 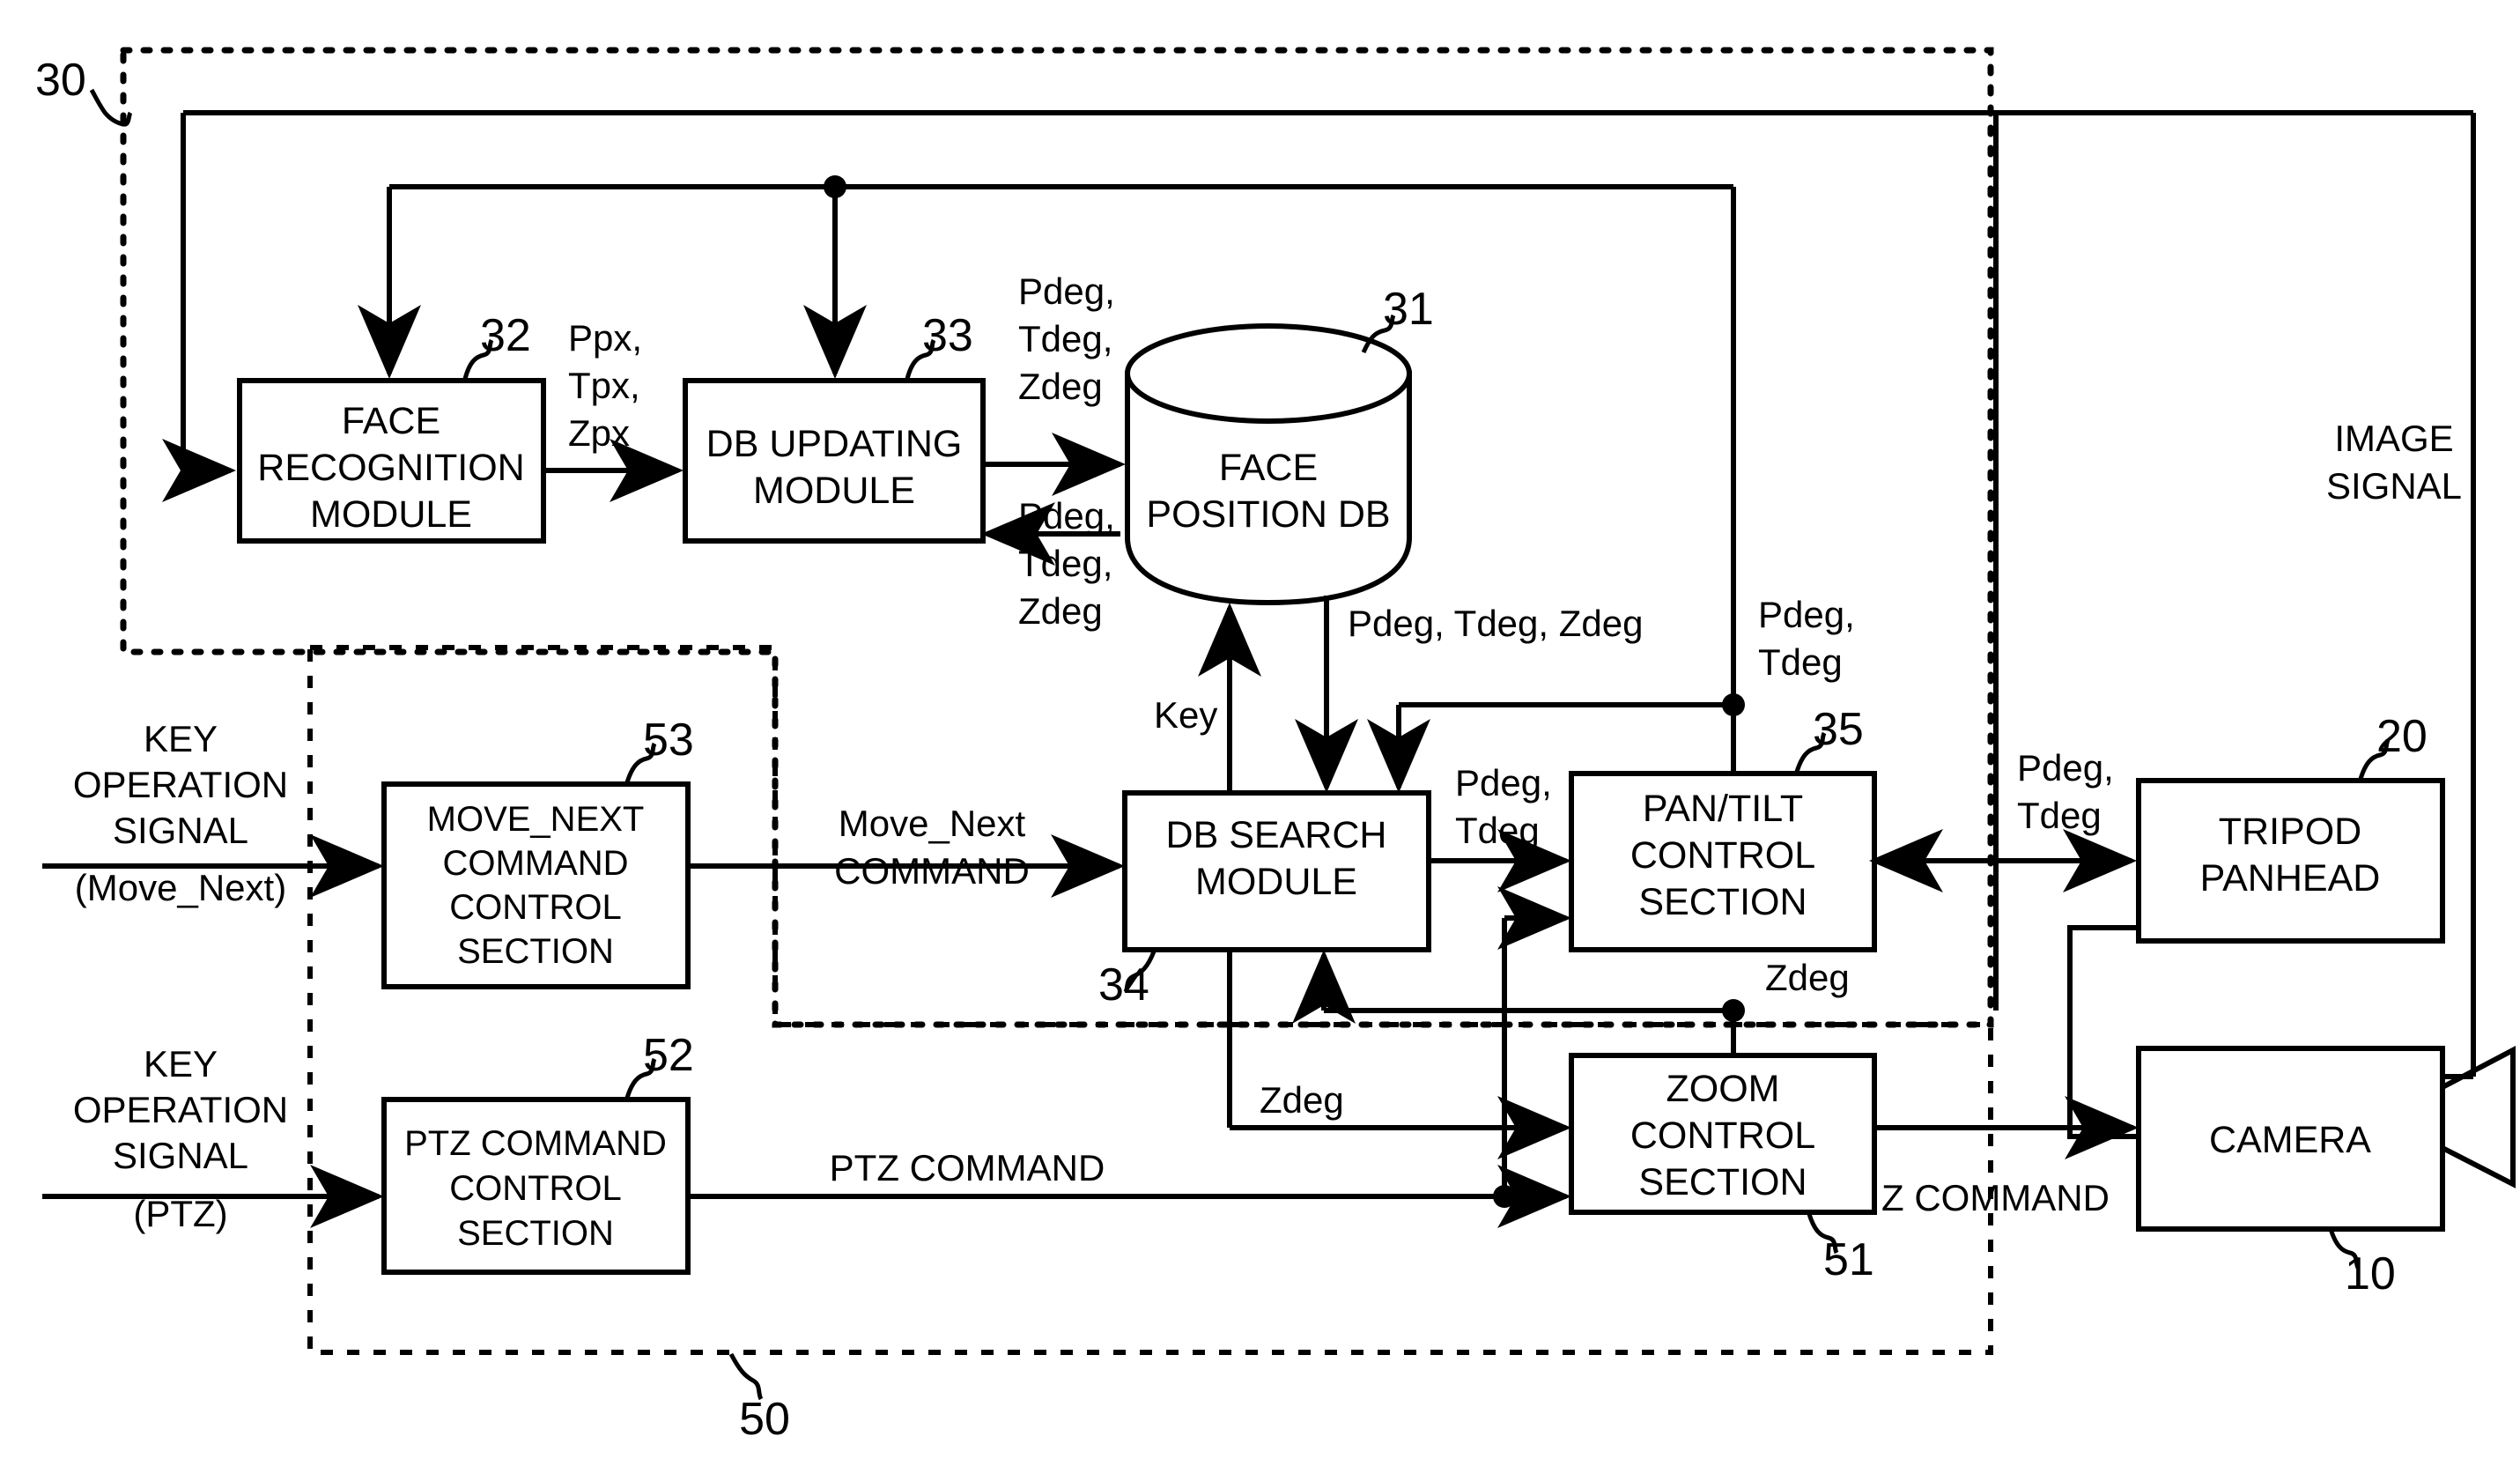 What do you see at coordinates (1807, 978) in the screenshot?
I see `label-zdeg-right: Zdeg` at bounding box center [1807, 978].